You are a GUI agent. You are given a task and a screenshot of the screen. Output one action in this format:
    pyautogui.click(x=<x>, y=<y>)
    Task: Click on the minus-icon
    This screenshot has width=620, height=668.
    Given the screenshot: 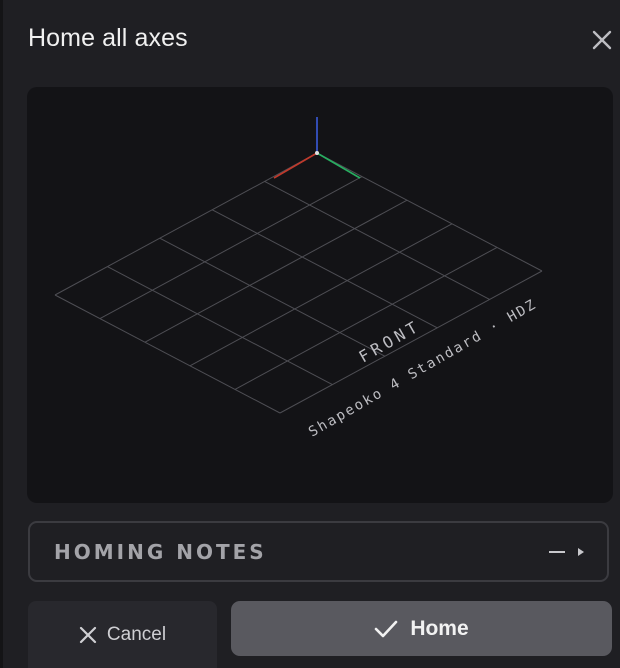 What is the action you would take?
    pyautogui.click(x=557, y=552)
    